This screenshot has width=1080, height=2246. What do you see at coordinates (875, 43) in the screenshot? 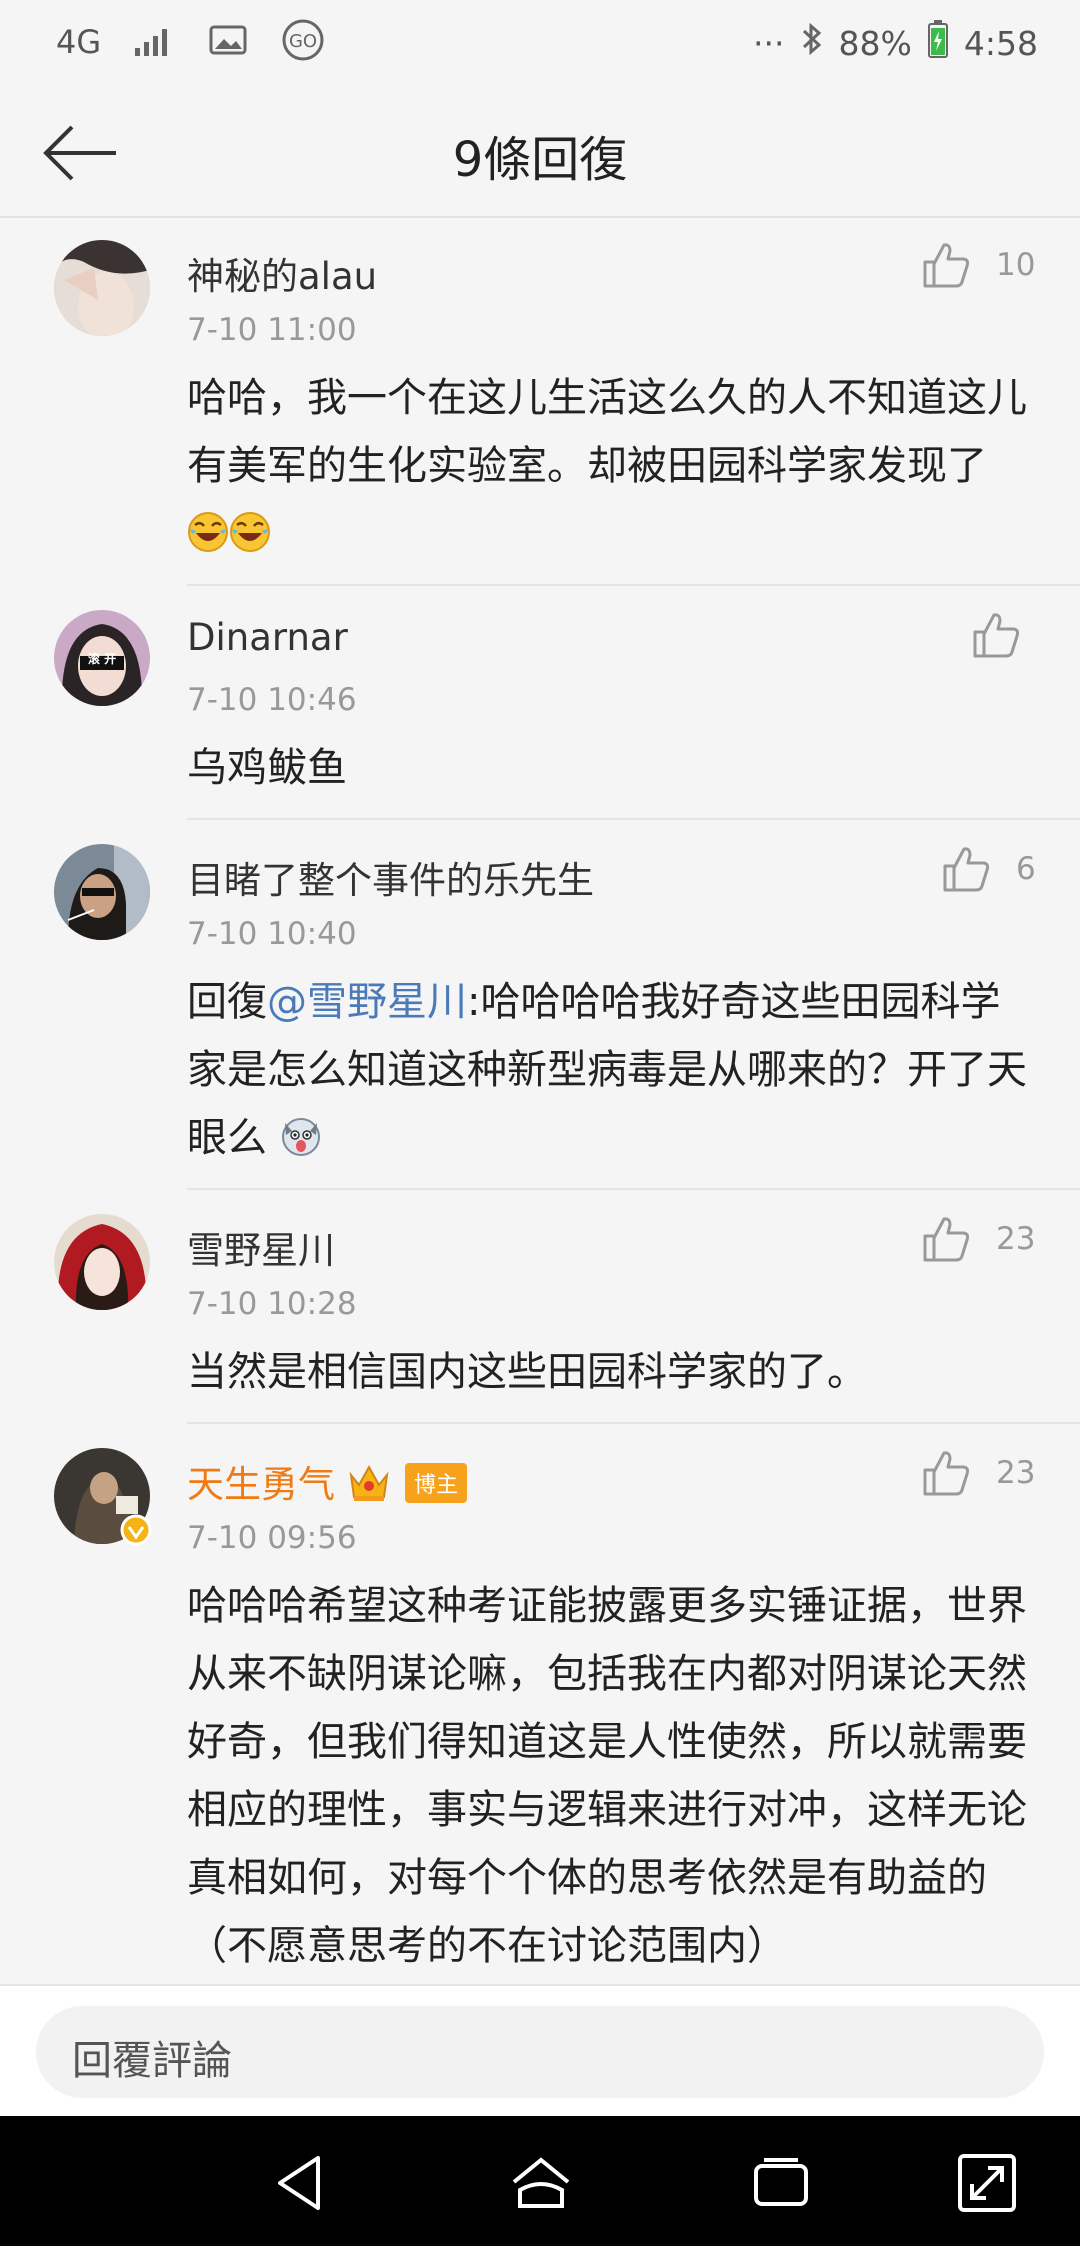
I see `battery-percent: 88%` at bounding box center [875, 43].